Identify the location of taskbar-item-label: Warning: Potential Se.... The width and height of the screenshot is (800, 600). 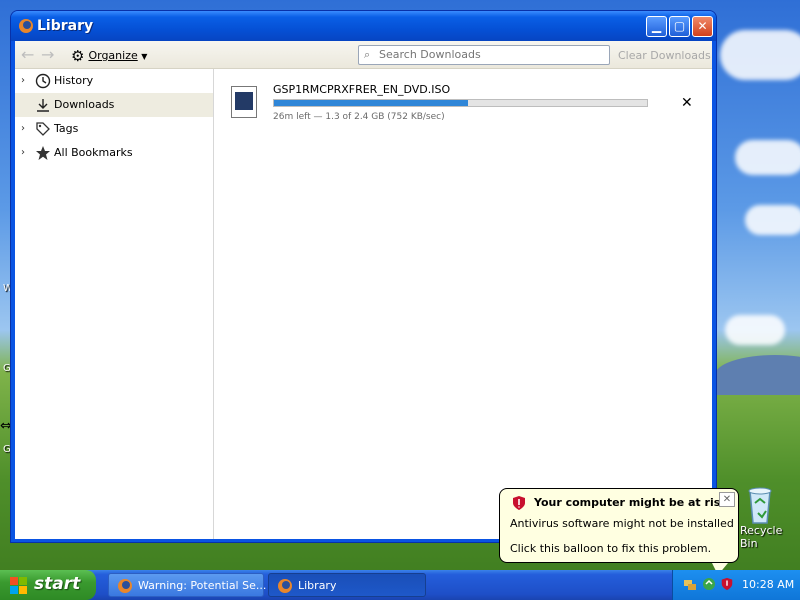
(202, 585).